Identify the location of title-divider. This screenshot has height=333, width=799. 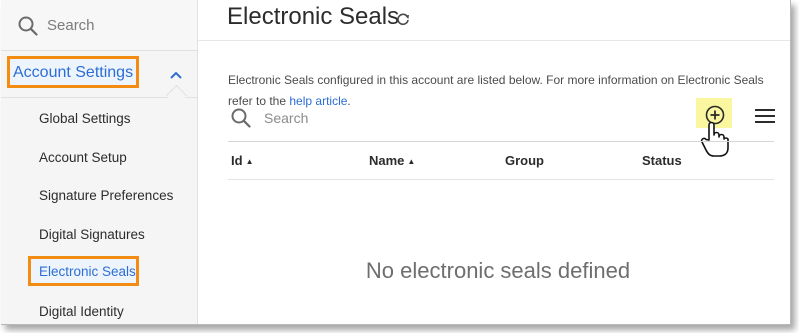
(494, 40).